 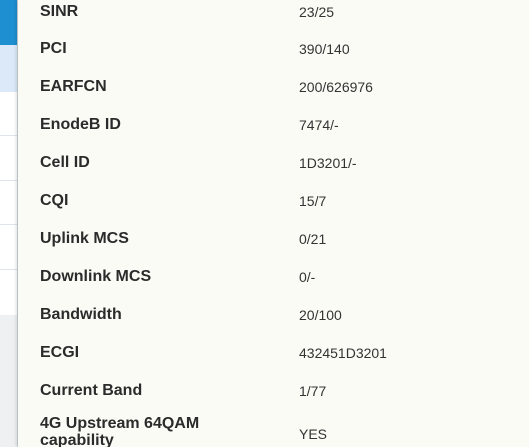 I want to click on row-value: 0/21, so click(x=313, y=239).